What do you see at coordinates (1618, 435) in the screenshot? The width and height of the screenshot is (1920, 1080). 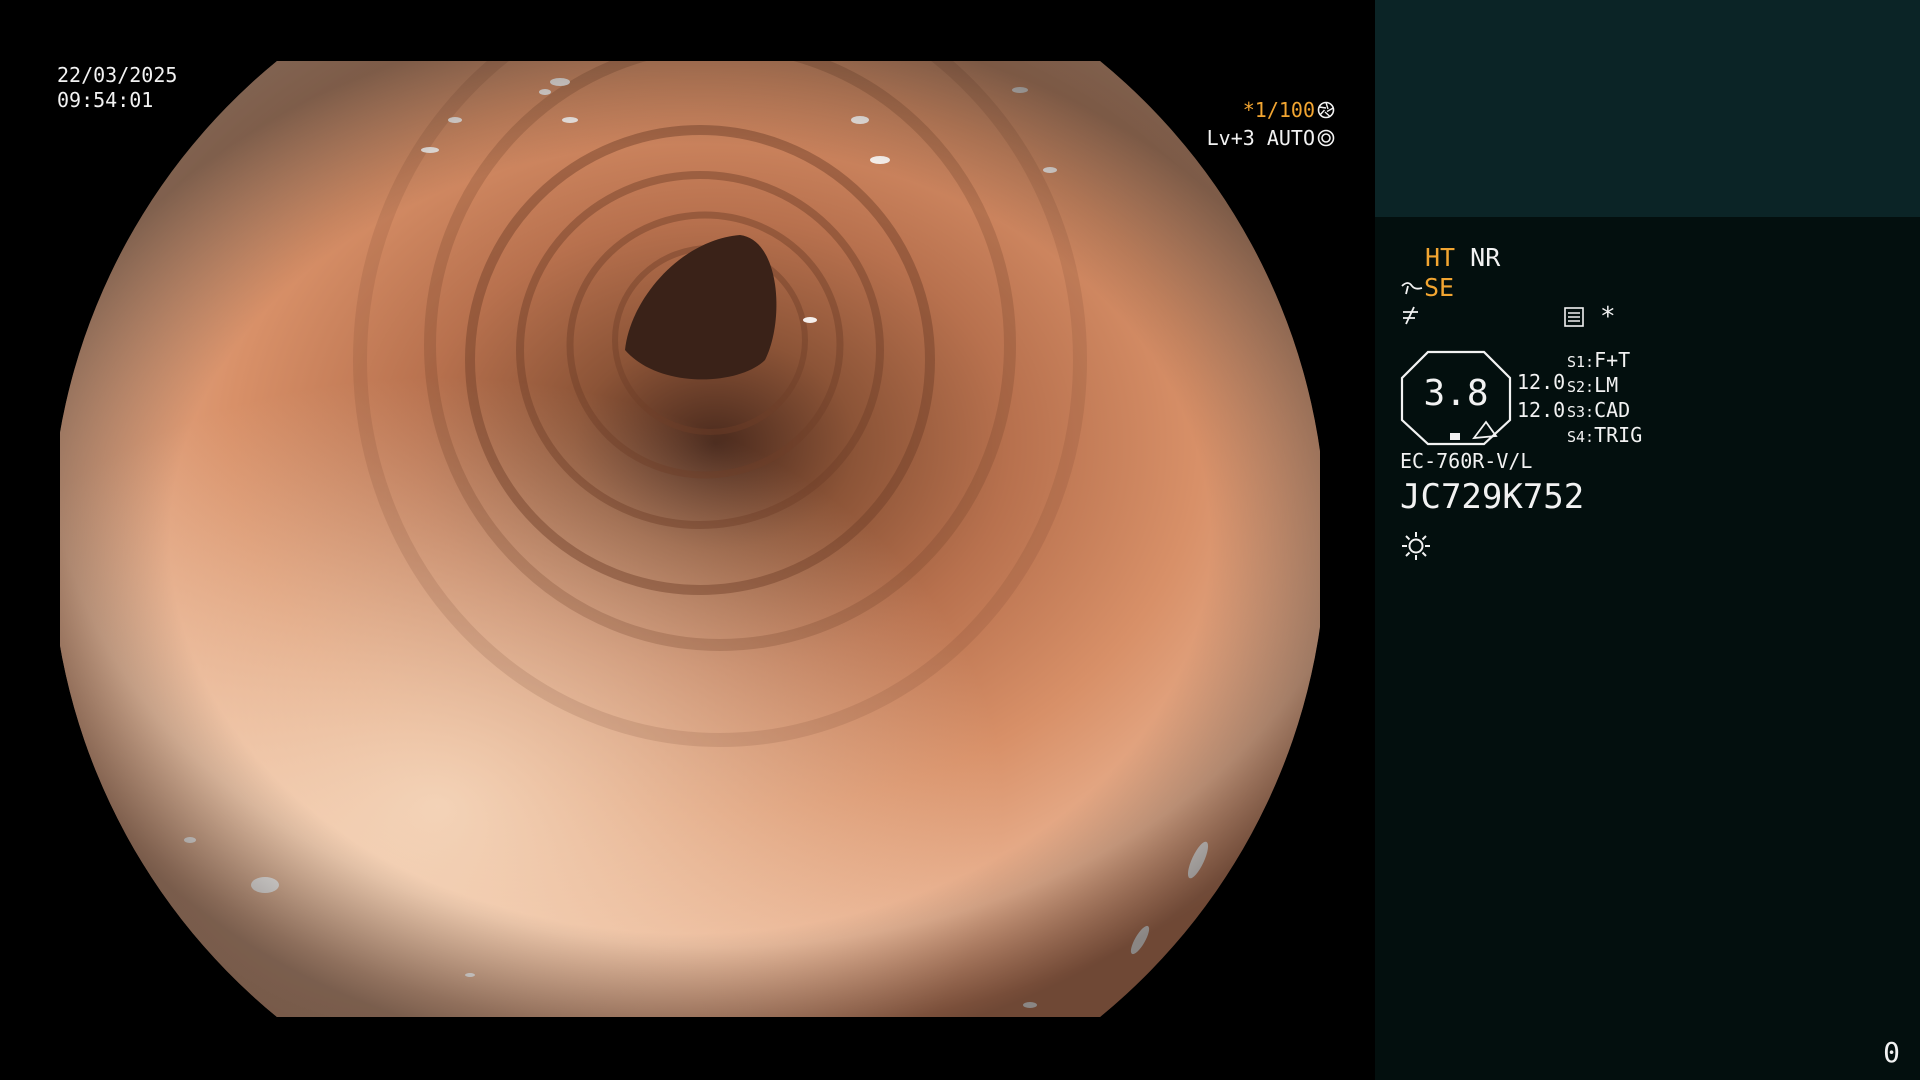 I see `switch-value: TRIG` at bounding box center [1618, 435].